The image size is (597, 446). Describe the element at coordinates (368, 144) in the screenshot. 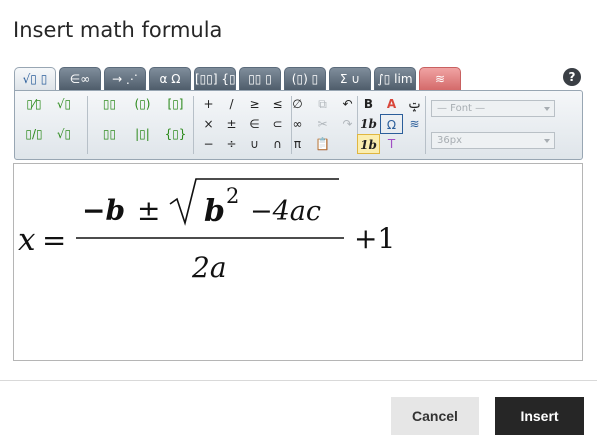

I see `math-style-button: 1b` at that location.